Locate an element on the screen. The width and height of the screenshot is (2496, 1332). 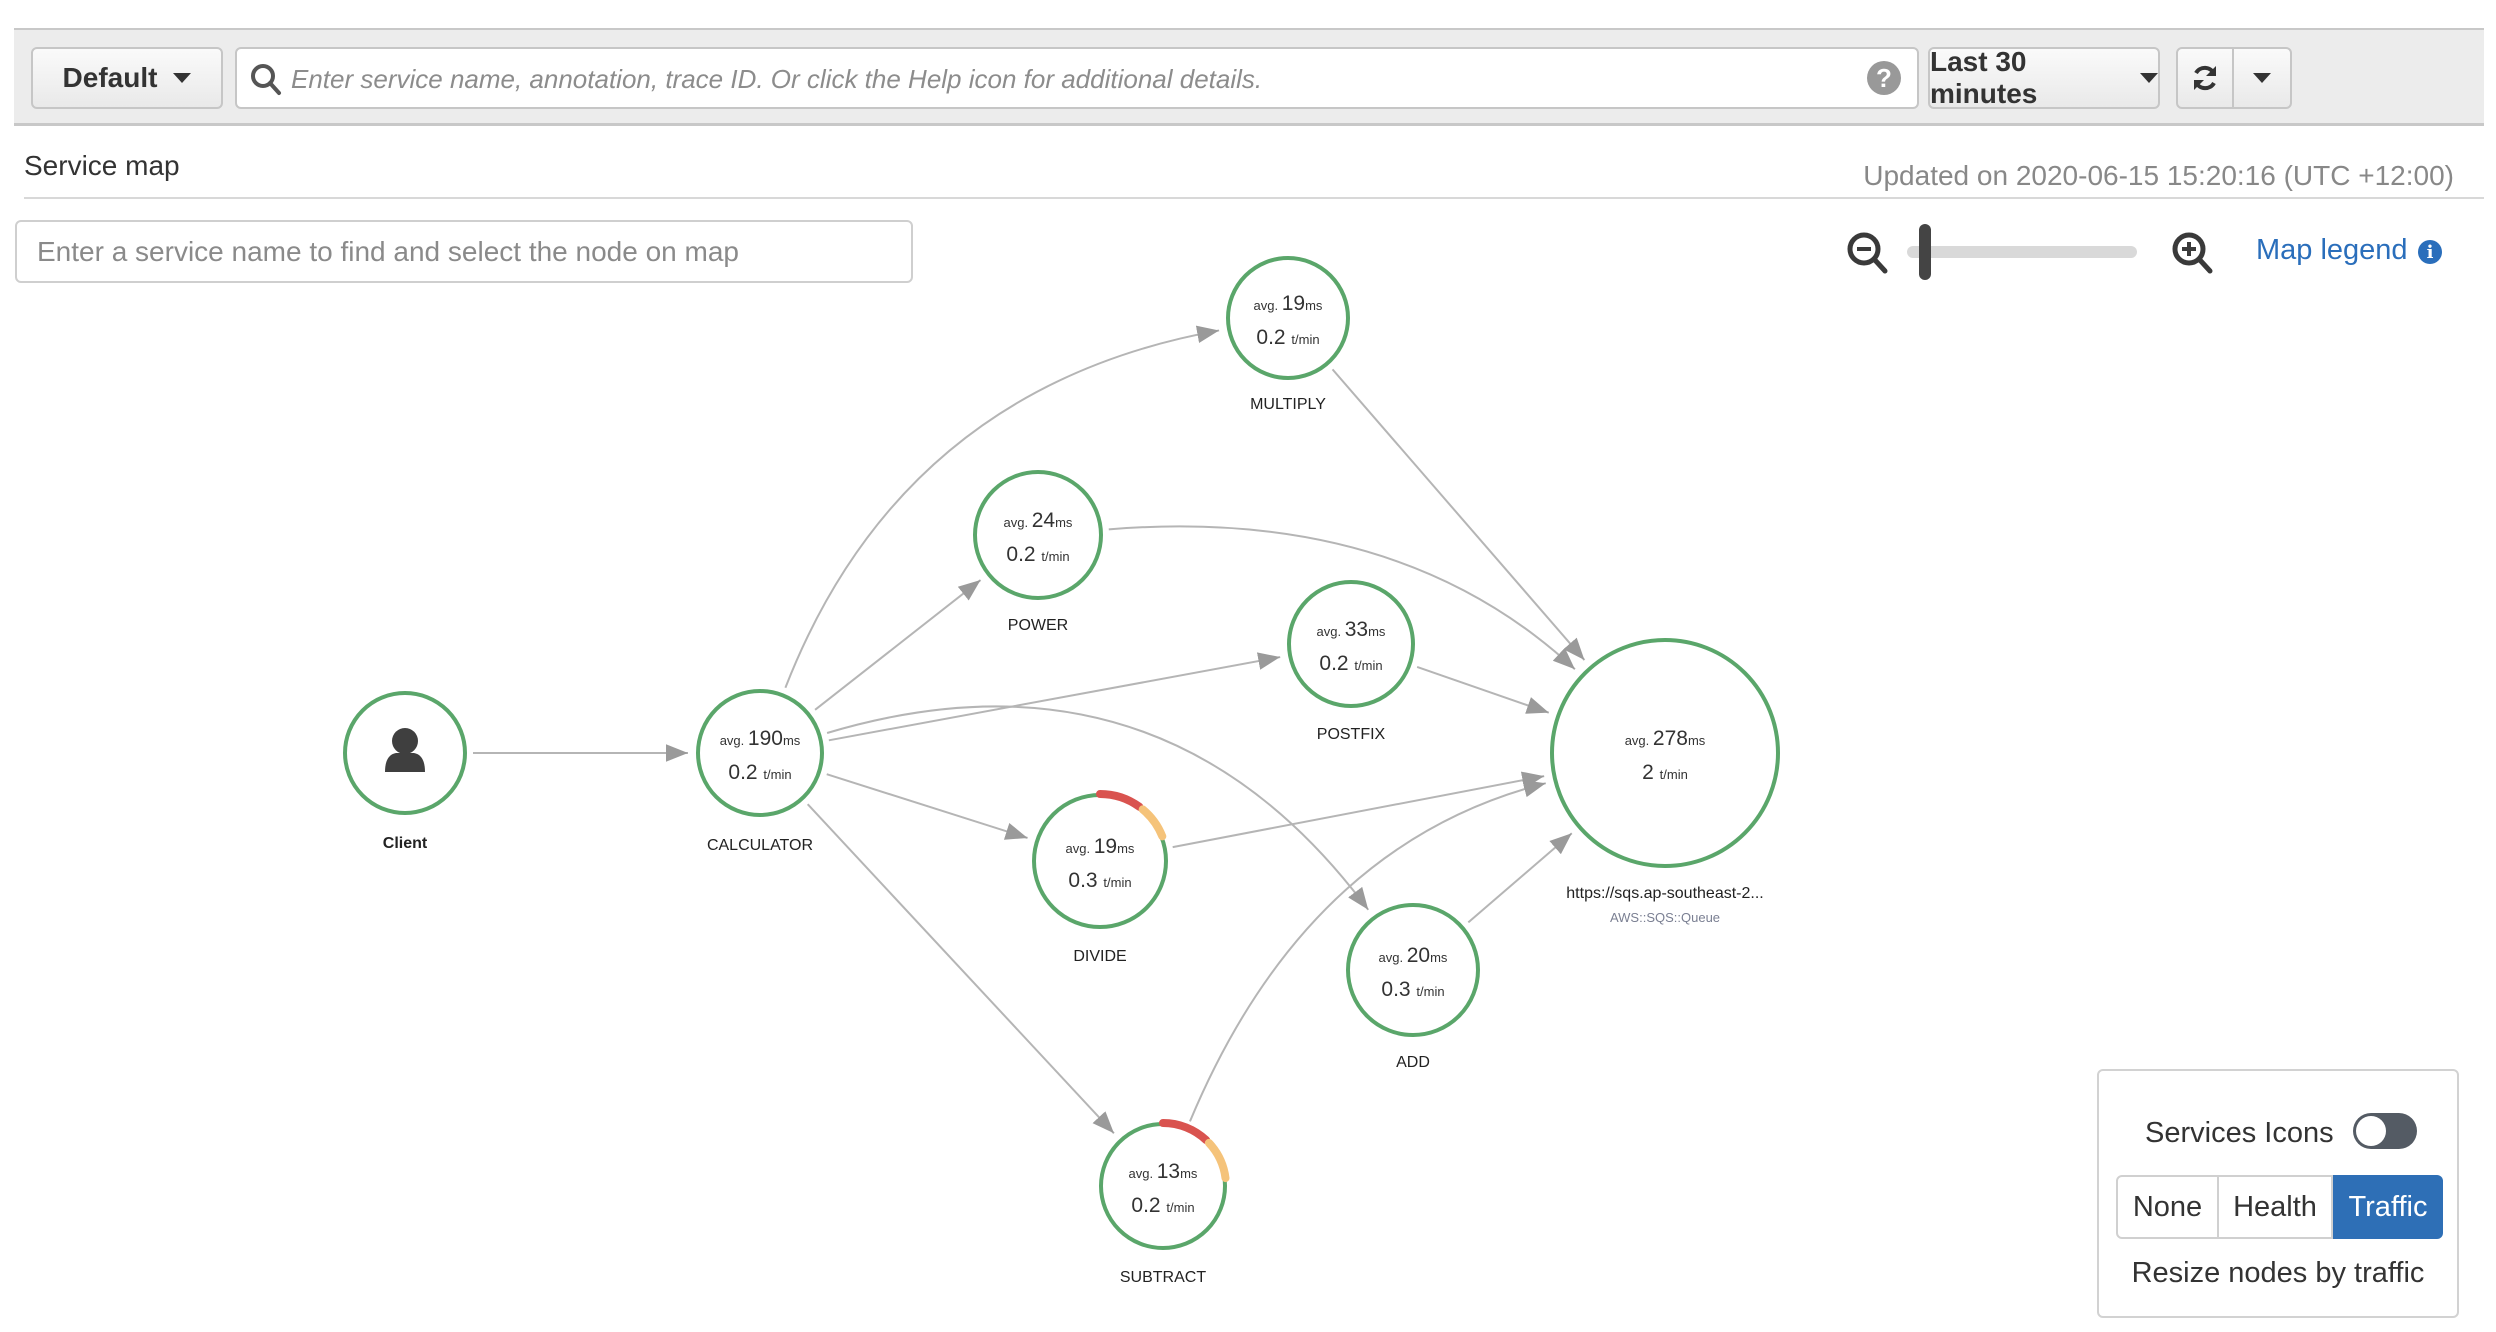
node-style-segmented-control: None Health Traffic is located at coordinates (2279, 1207).